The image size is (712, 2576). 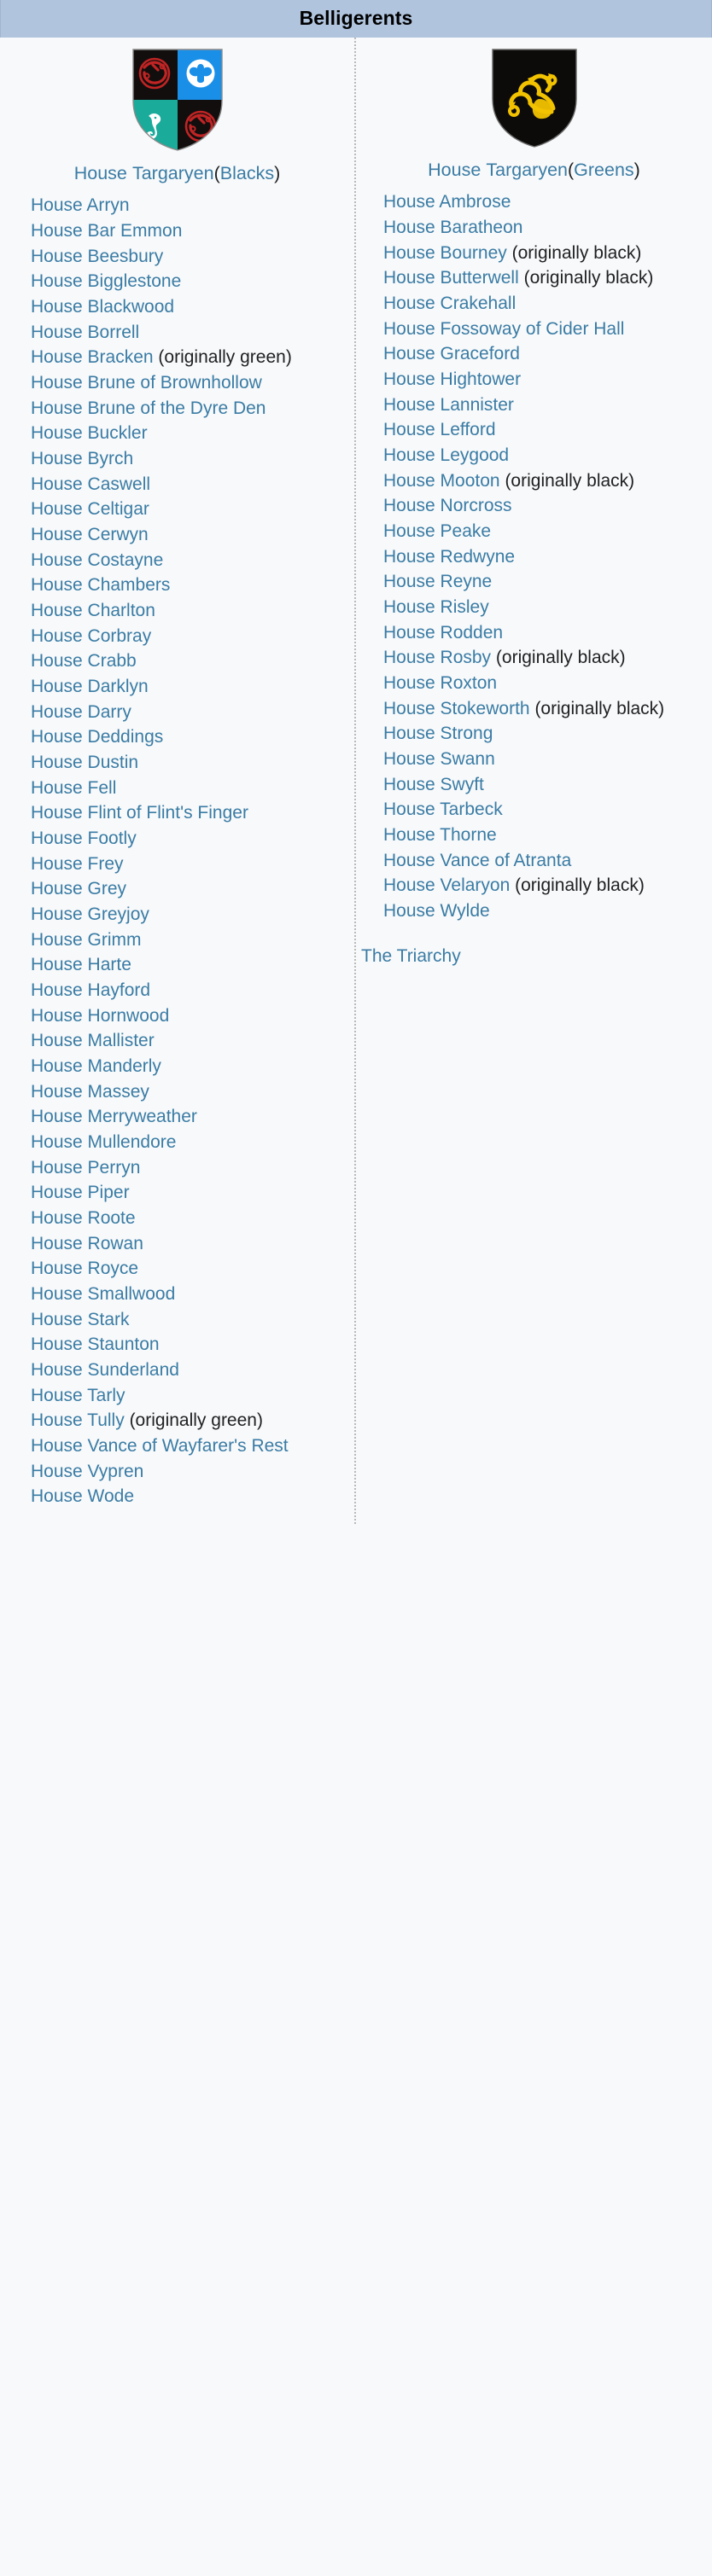 What do you see at coordinates (177, 915) in the screenshot?
I see `list-item: House Greyjoy` at bounding box center [177, 915].